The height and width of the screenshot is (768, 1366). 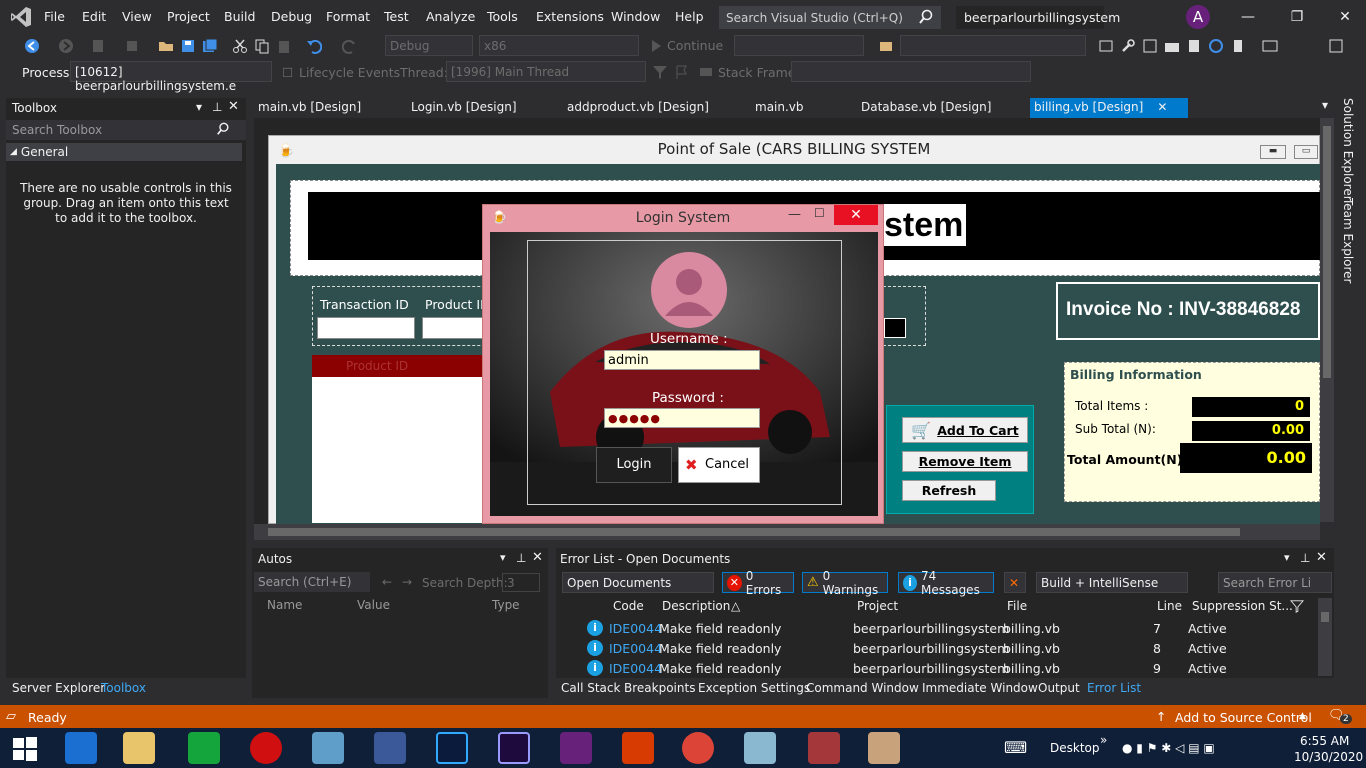 What do you see at coordinates (895, 328) in the screenshot?
I see `hidden-textbox` at bounding box center [895, 328].